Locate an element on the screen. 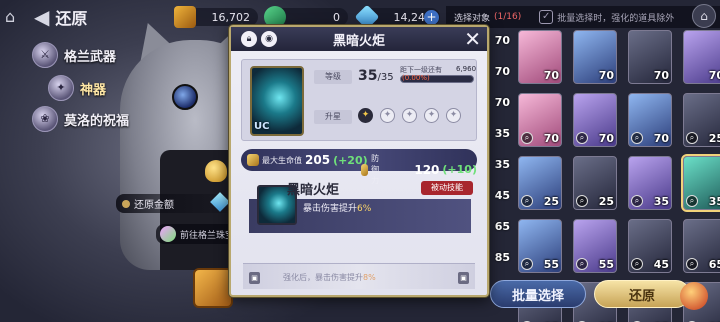  goto-shop-label: 前往格兰珠宝 is located at coordinates (207, 235).